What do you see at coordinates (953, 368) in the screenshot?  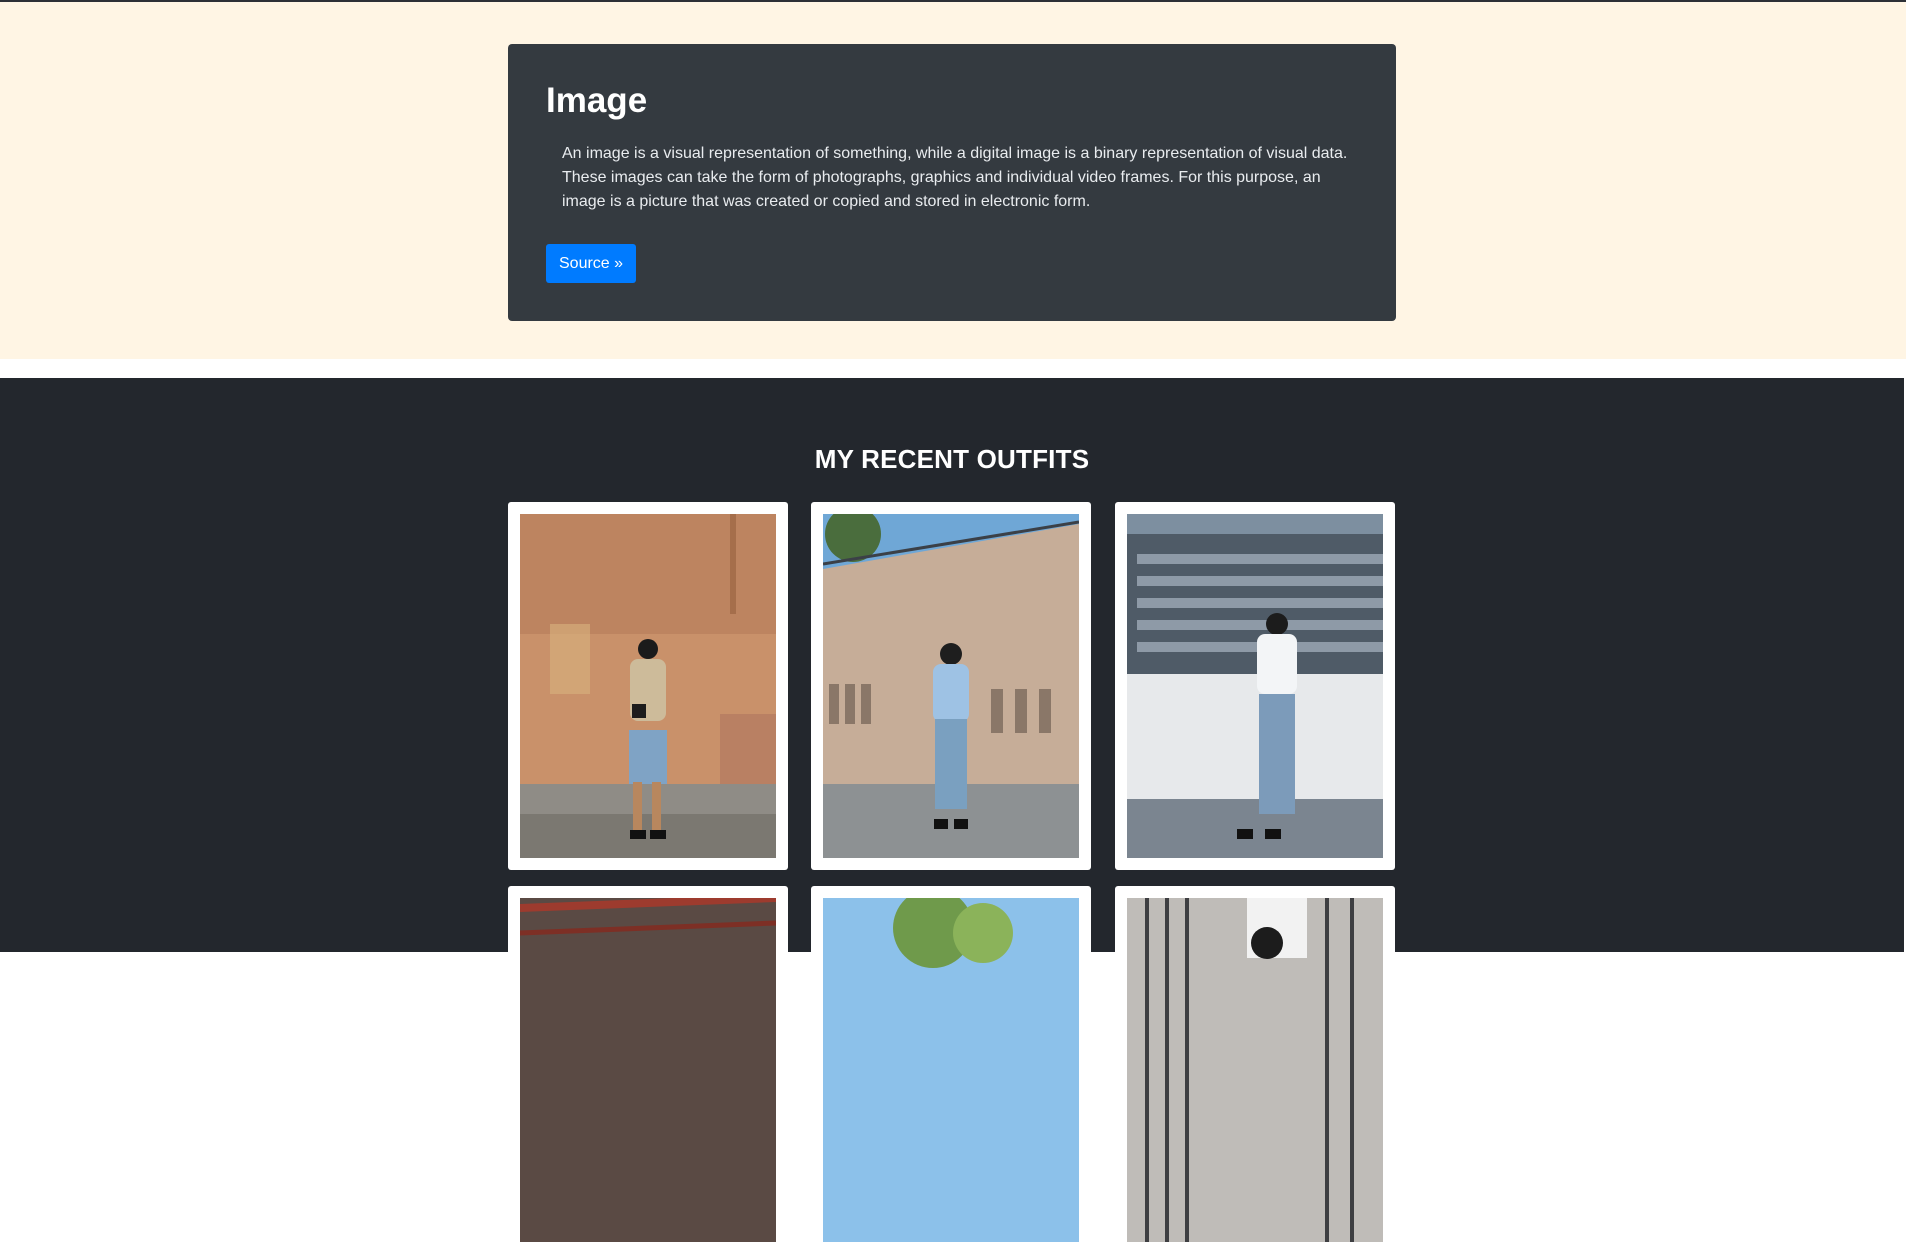 I see `section-divider` at bounding box center [953, 368].